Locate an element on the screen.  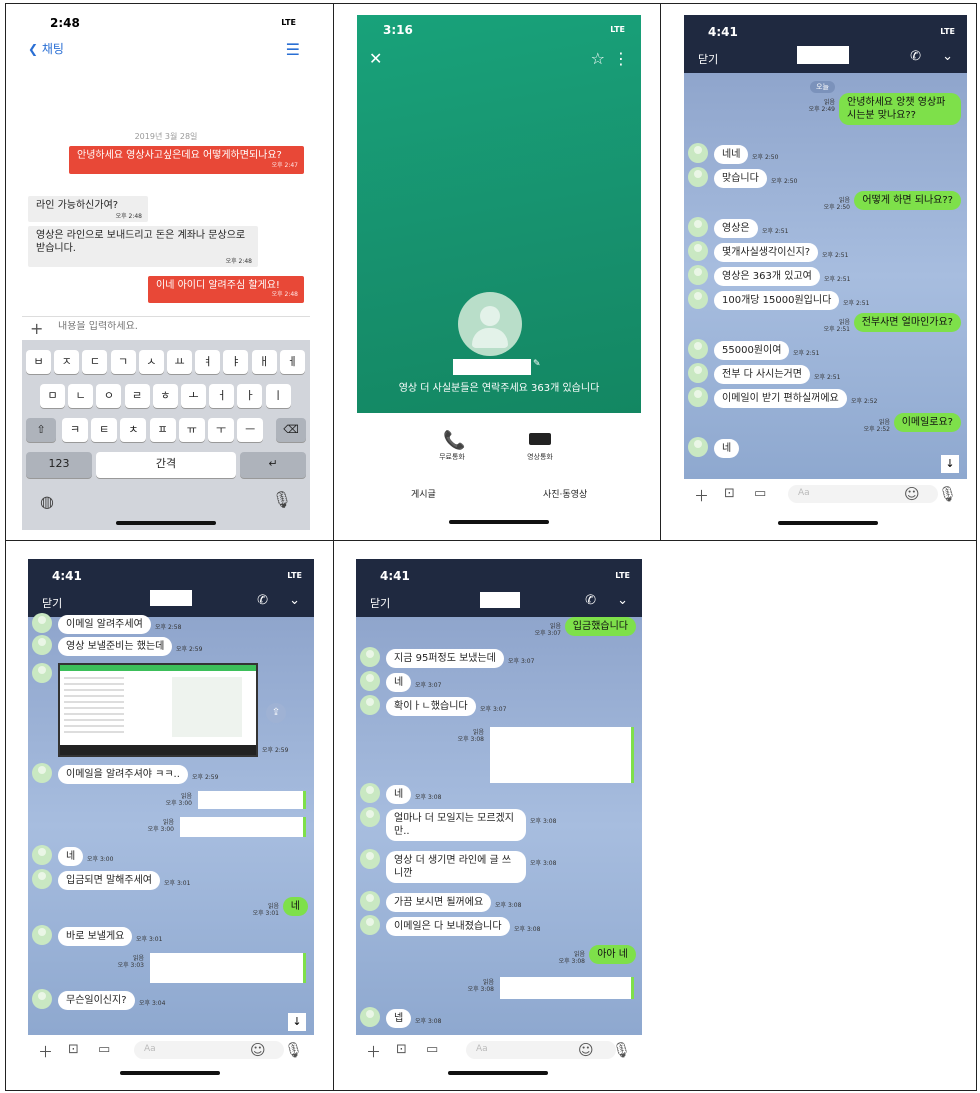
keyboard-key: ㅅ is located at coordinates (151, 362).